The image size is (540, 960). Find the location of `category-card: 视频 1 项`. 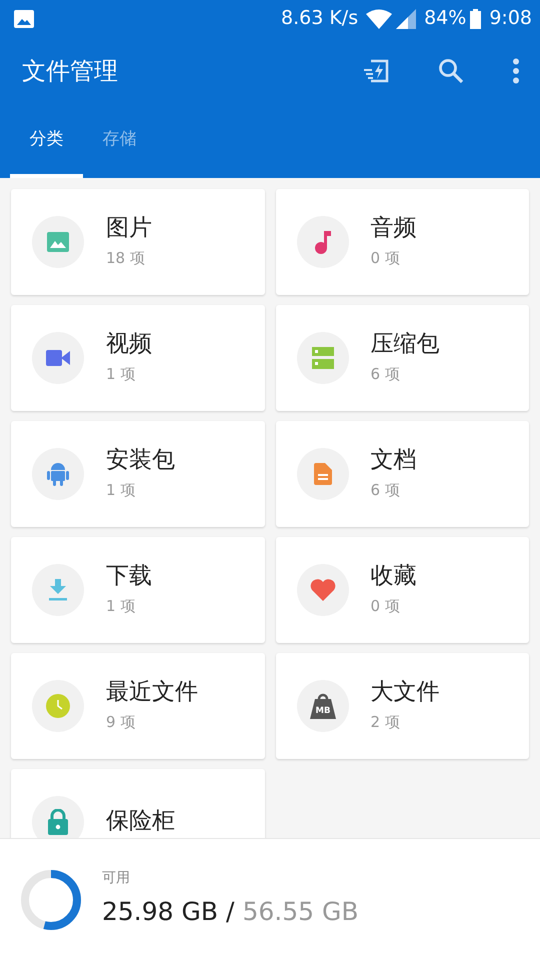

category-card: 视频 1 项 is located at coordinates (137, 358).